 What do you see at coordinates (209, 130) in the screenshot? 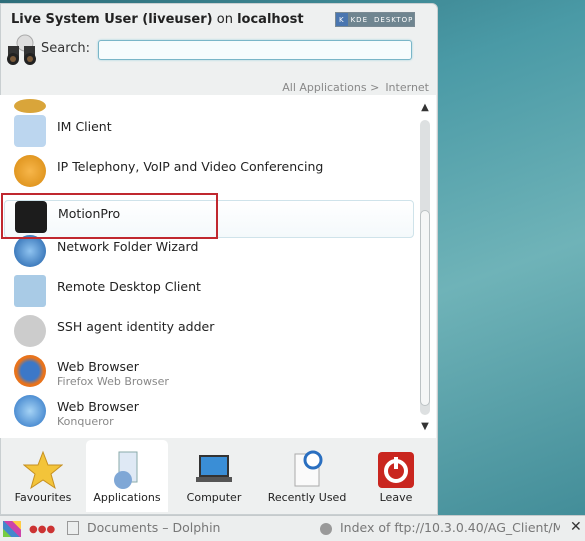
I see `list-item: IM Client` at bounding box center [209, 130].